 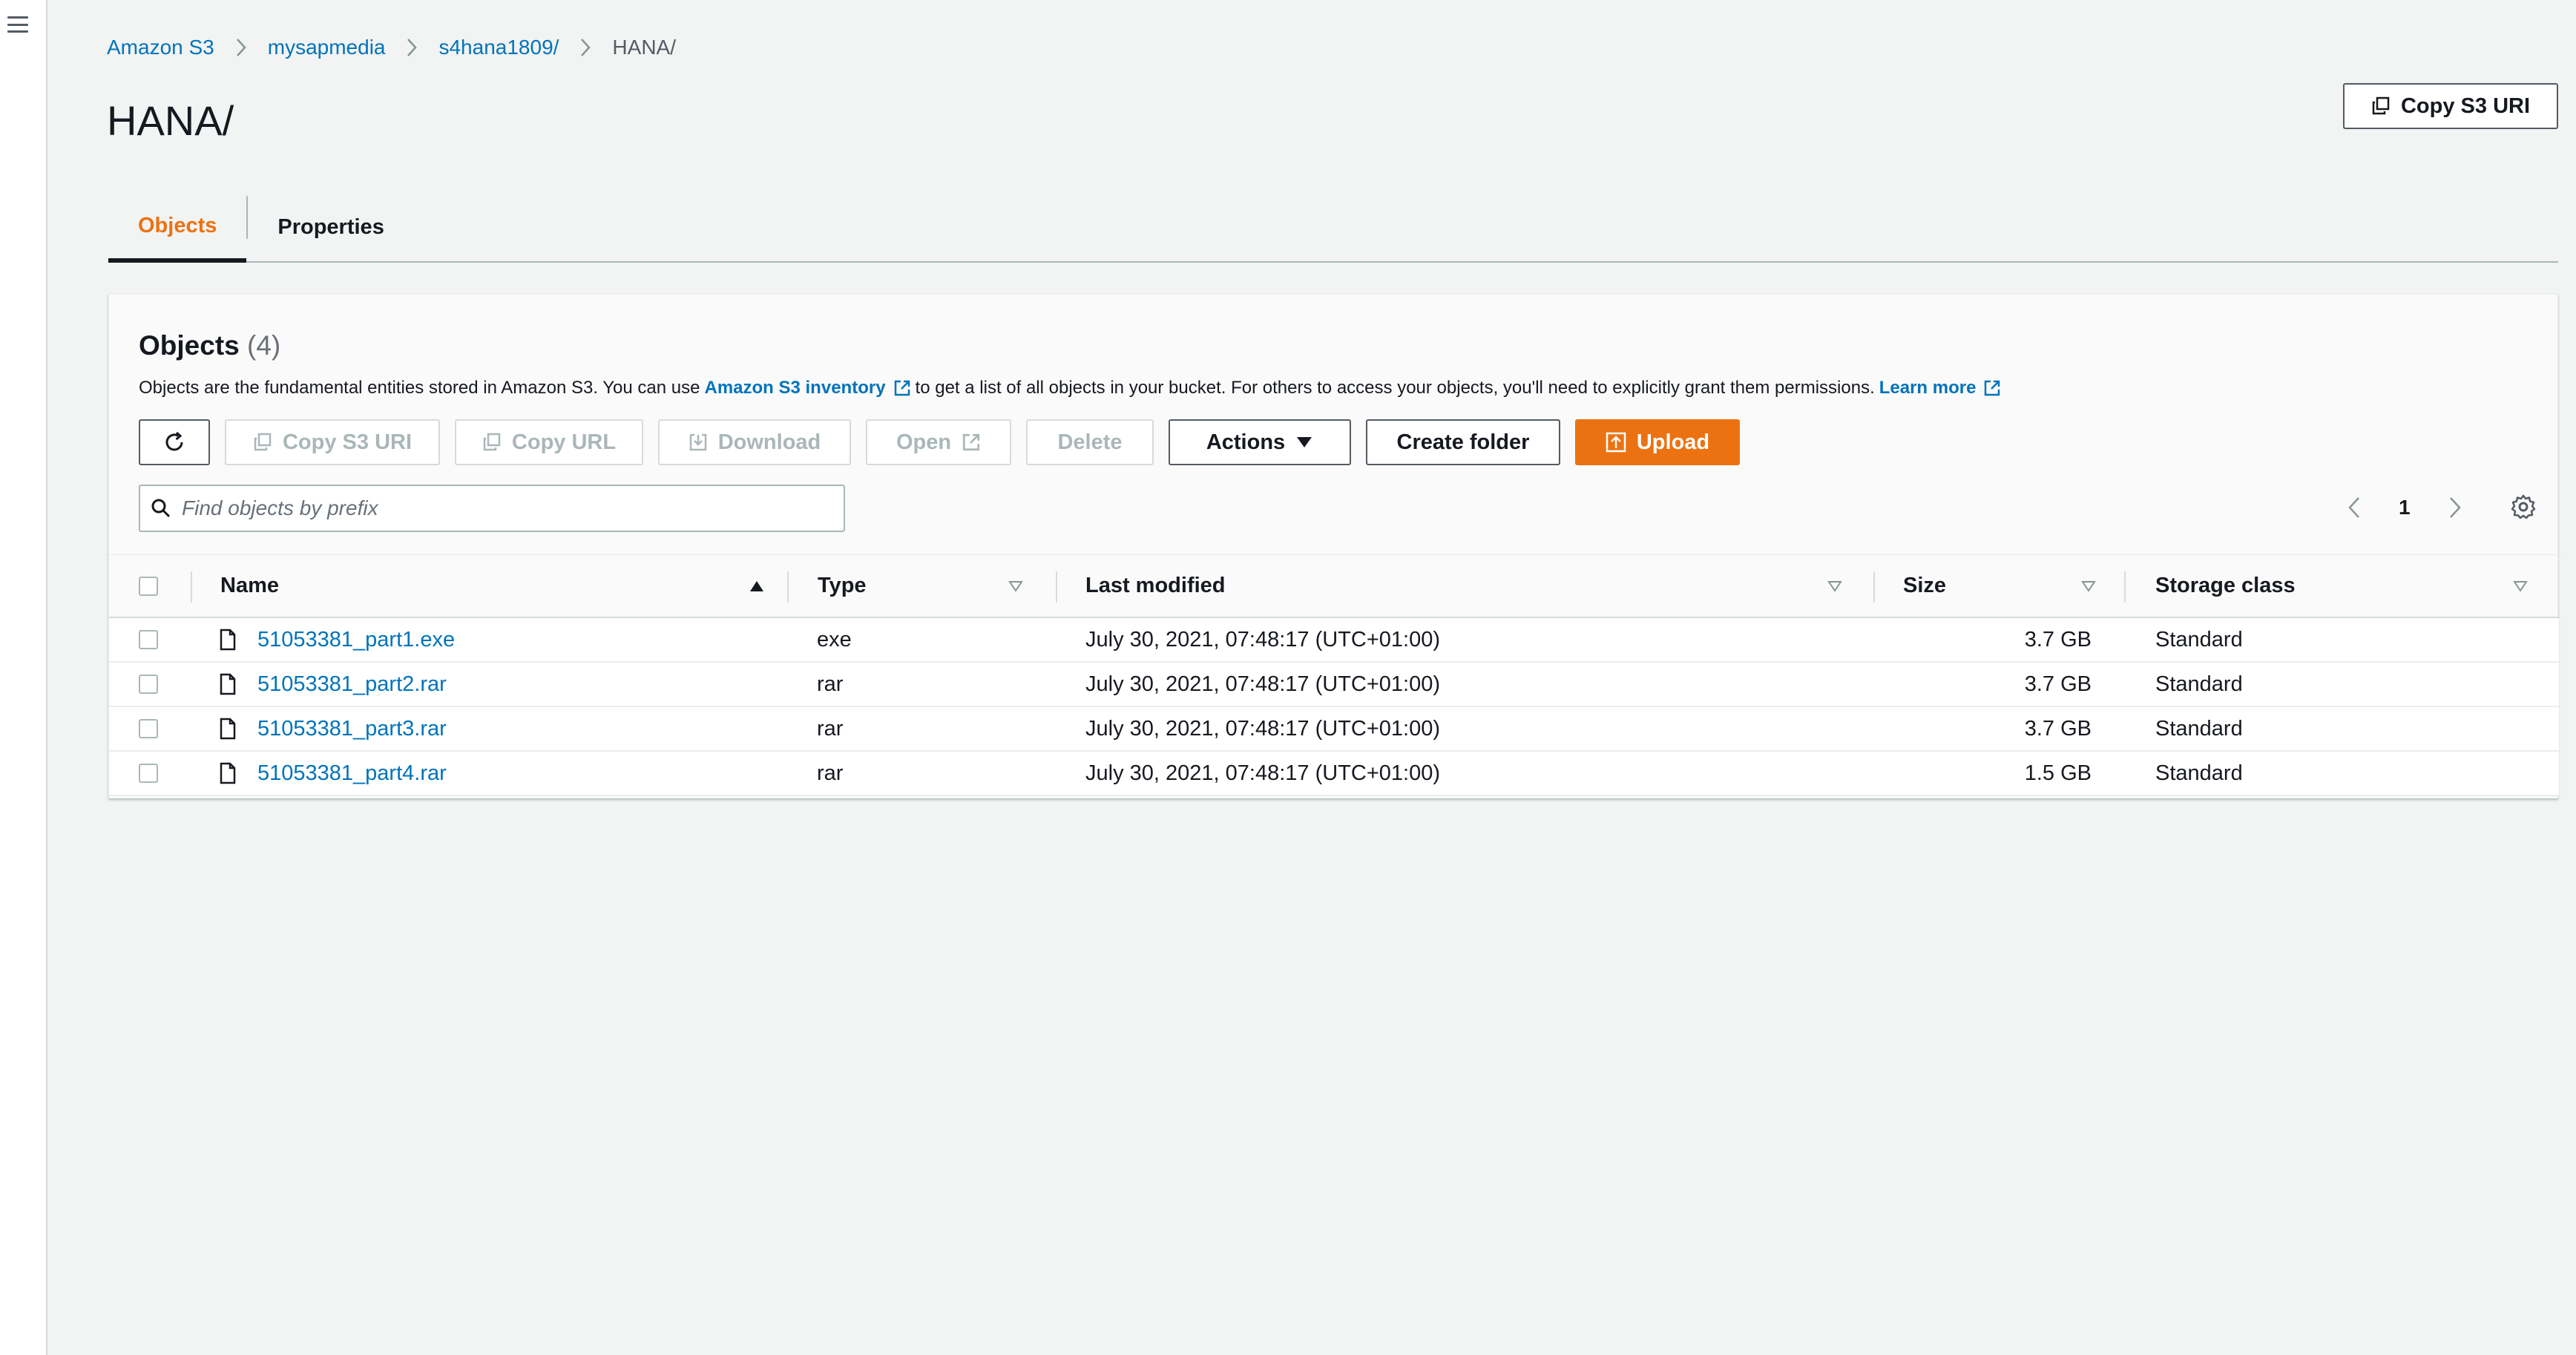 I want to click on side-navigation-rail, so click(x=23, y=677).